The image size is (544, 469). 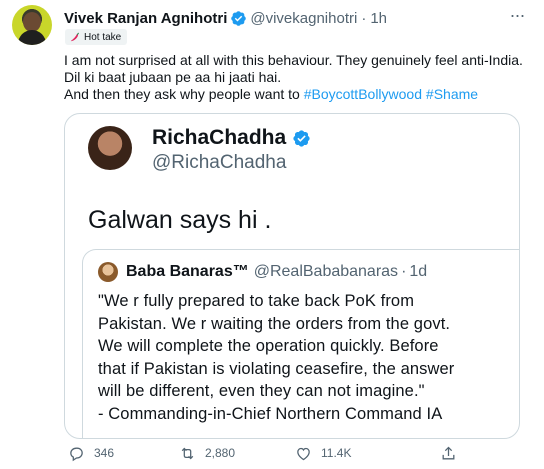 I want to click on author-handle: @vivekagnihotri, so click(x=303, y=18).